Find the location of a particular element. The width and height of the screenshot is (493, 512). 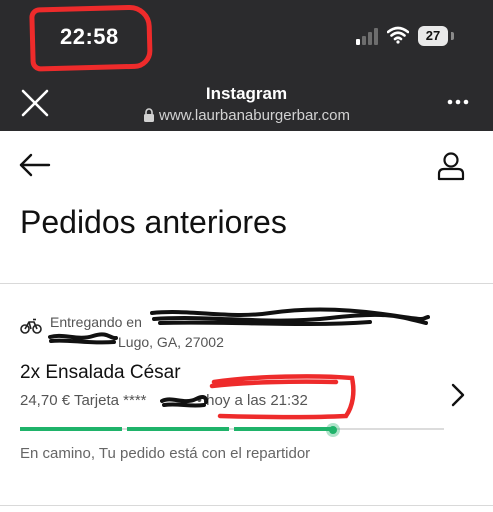

order-price: 24,70 € is located at coordinates (45, 400).